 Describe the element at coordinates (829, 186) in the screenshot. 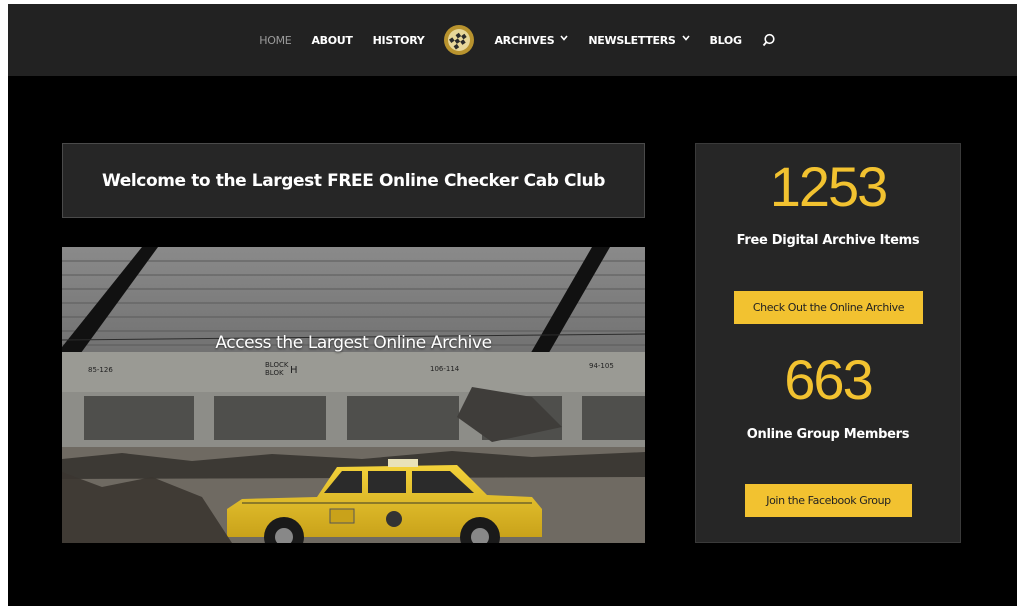

I see `archive-count: 1253` at that location.